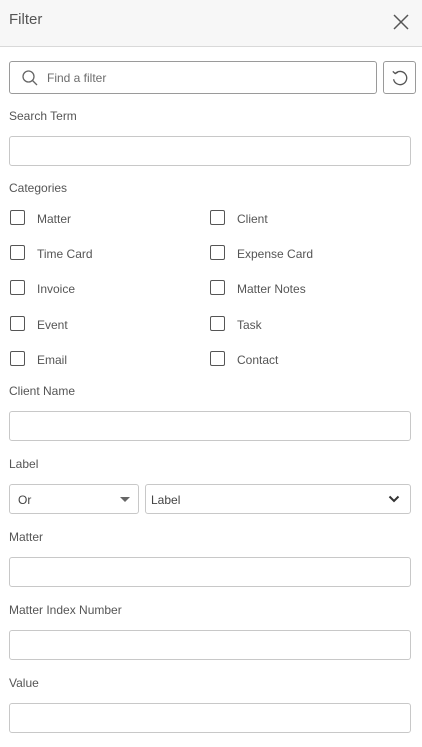  I want to click on category-label: Email, so click(52, 360).